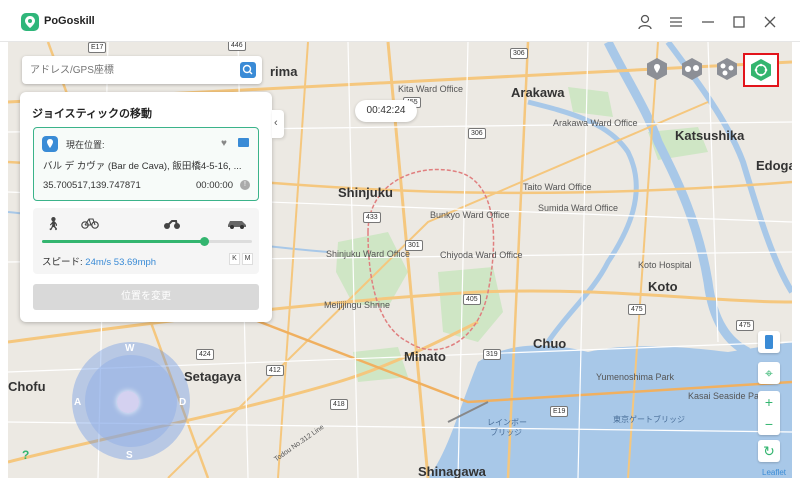  What do you see at coordinates (85, 145) in the screenshot?
I see `current-location-label: 現在位置:` at bounding box center [85, 145].